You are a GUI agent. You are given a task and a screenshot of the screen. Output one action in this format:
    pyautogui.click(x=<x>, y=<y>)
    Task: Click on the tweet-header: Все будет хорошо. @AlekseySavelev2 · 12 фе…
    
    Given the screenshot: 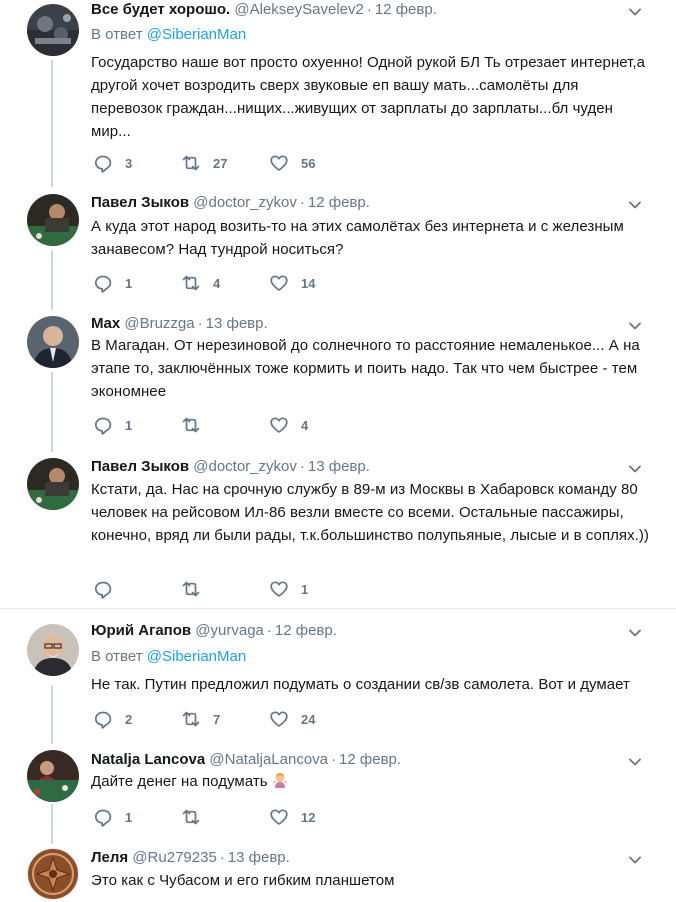 What is the action you would take?
    pyautogui.click(x=264, y=10)
    